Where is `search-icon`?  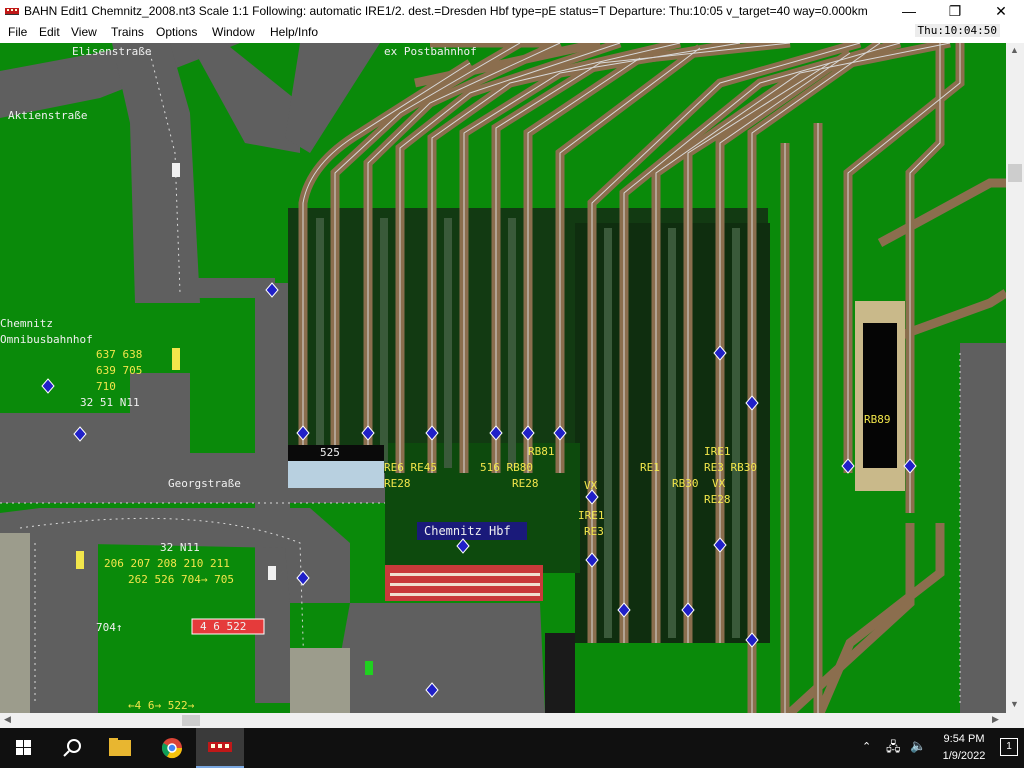
search-icon is located at coordinates (72, 748).